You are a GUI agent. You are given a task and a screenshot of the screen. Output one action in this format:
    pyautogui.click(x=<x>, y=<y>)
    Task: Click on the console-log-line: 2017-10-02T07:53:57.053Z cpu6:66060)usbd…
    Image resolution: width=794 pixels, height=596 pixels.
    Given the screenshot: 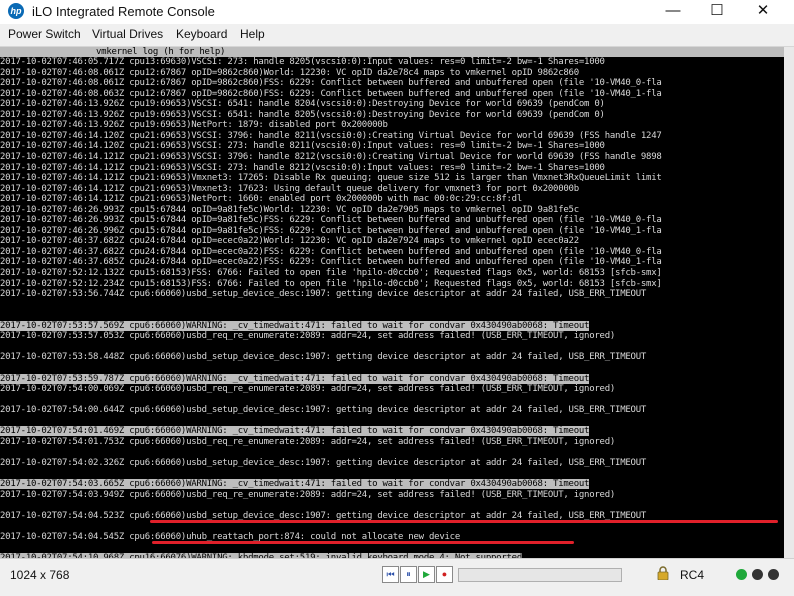 What is the action you would take?
    pyautogui.click(x=308, y=336)
    